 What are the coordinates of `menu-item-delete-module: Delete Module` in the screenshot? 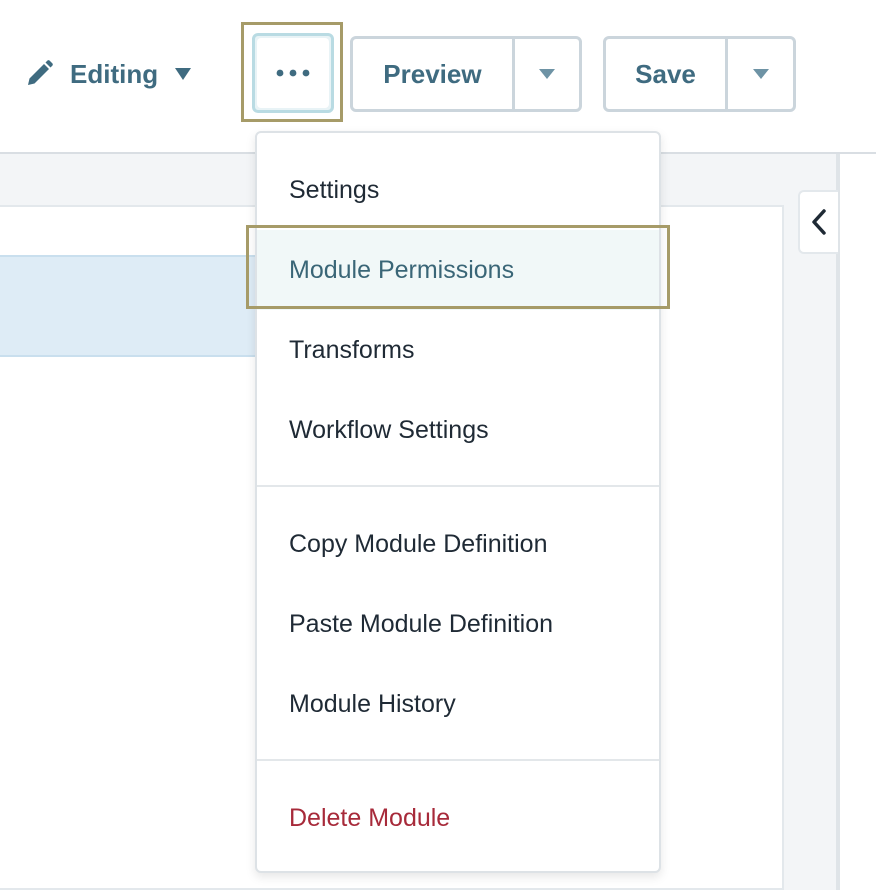 It's located at (458, 818).